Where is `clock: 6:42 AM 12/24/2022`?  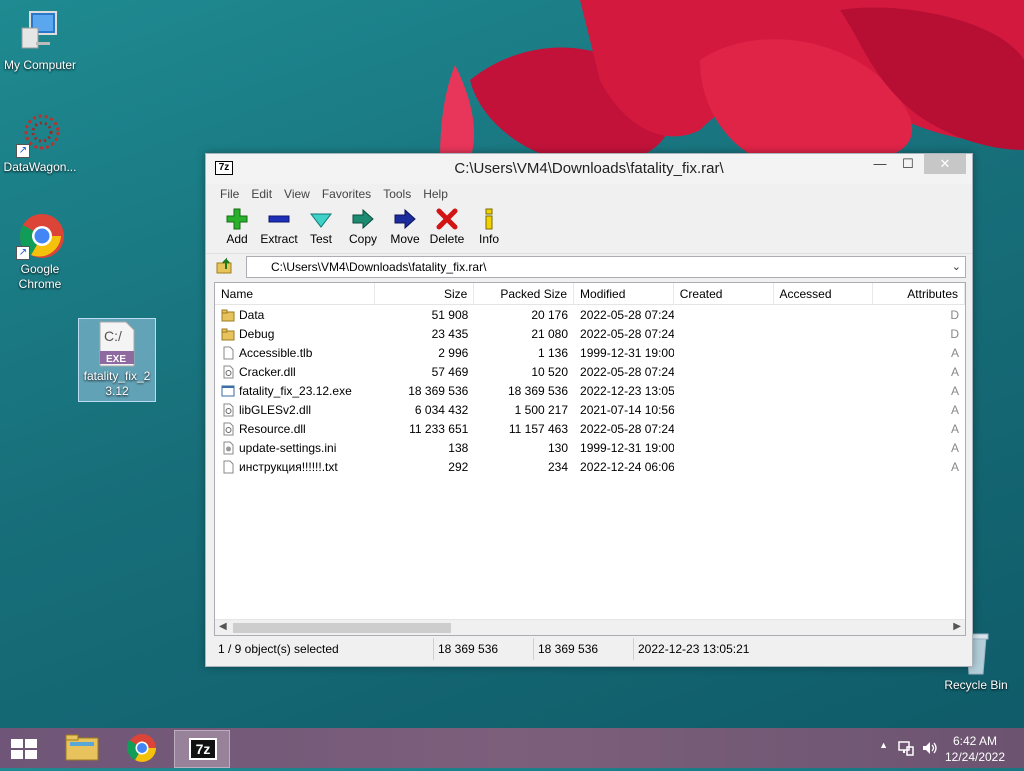
clock: 6:42 AM 12/24/2022 is located at coordinates (975, 749).